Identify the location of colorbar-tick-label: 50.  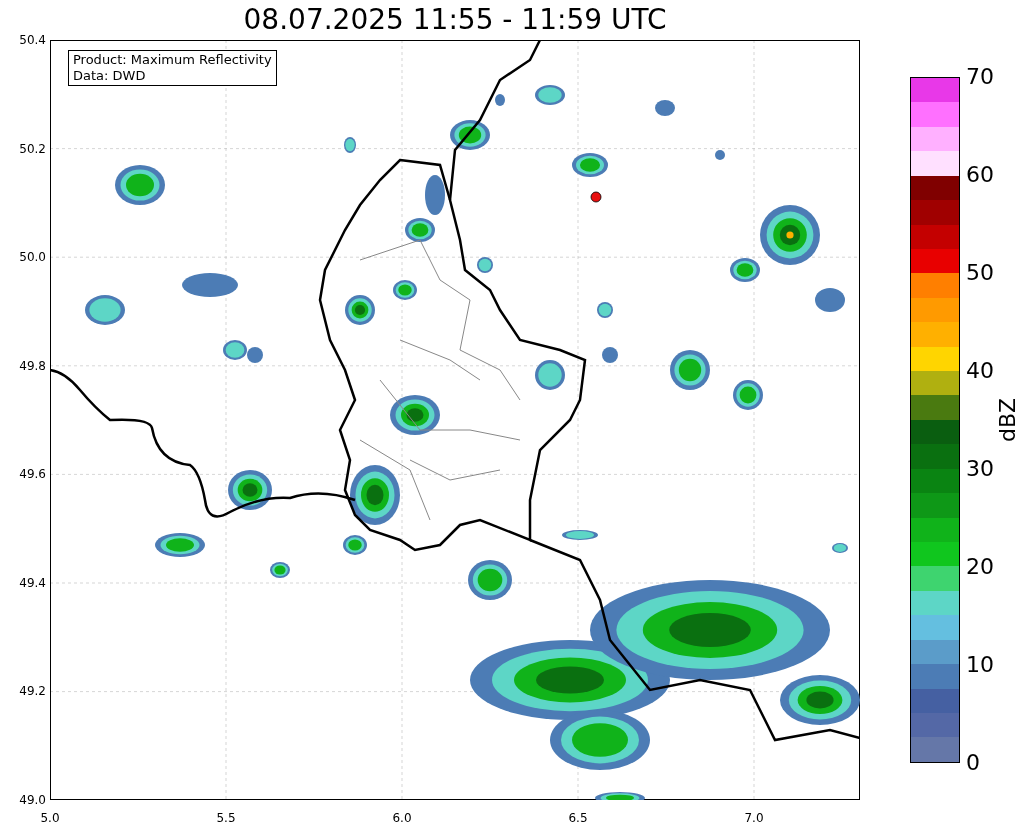
(980, 273).